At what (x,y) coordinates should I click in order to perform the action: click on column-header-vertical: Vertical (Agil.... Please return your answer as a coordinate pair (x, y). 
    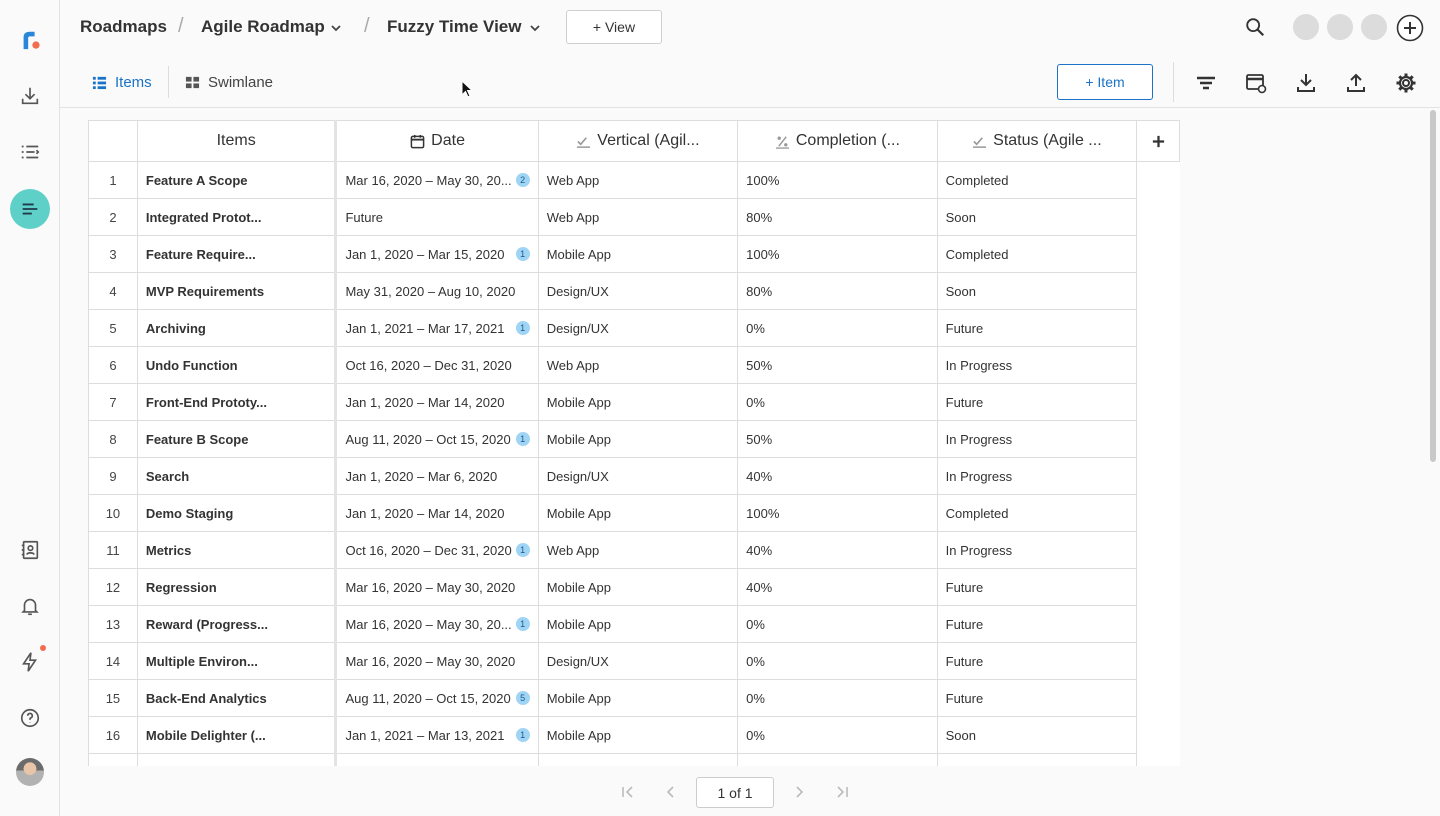
    Looking at the image, I should click on (638, 141).